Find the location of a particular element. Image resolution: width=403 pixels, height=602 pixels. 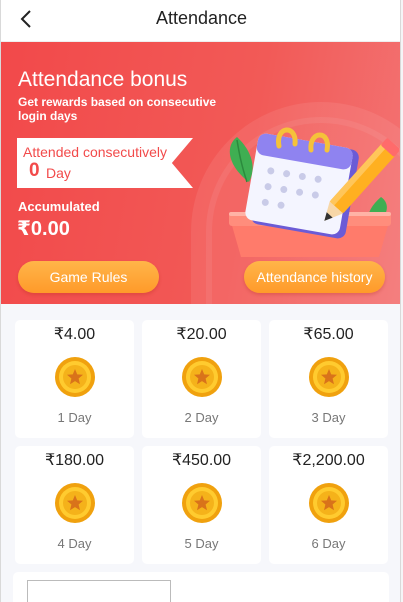

reward-amount: ₹20.00 is located at coordinates (201, 334).